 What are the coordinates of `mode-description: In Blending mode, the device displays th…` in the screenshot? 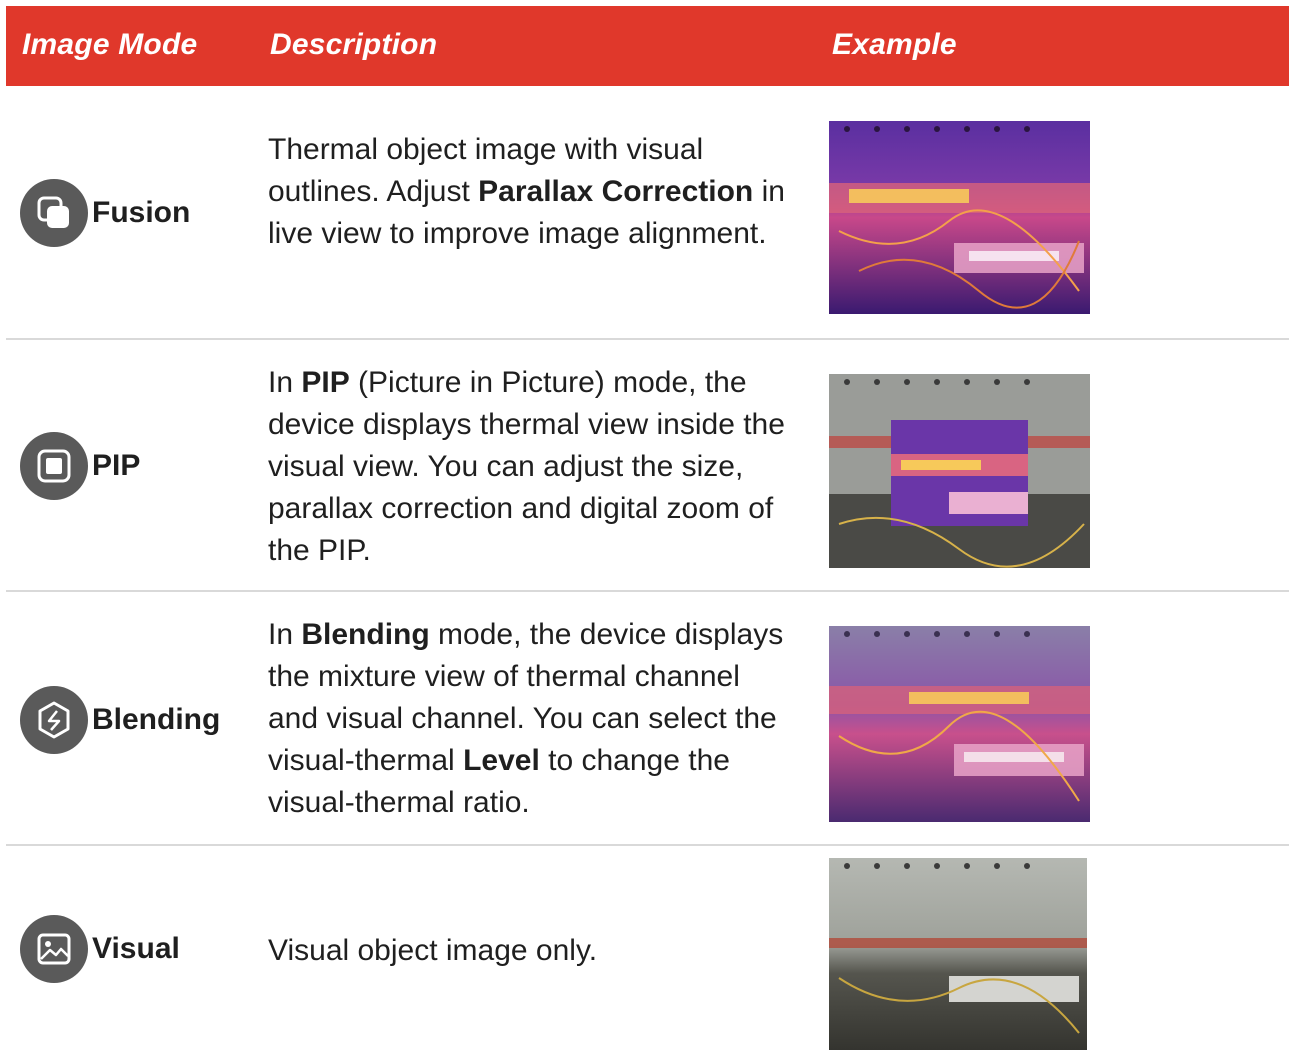 It's located at (528, 719).